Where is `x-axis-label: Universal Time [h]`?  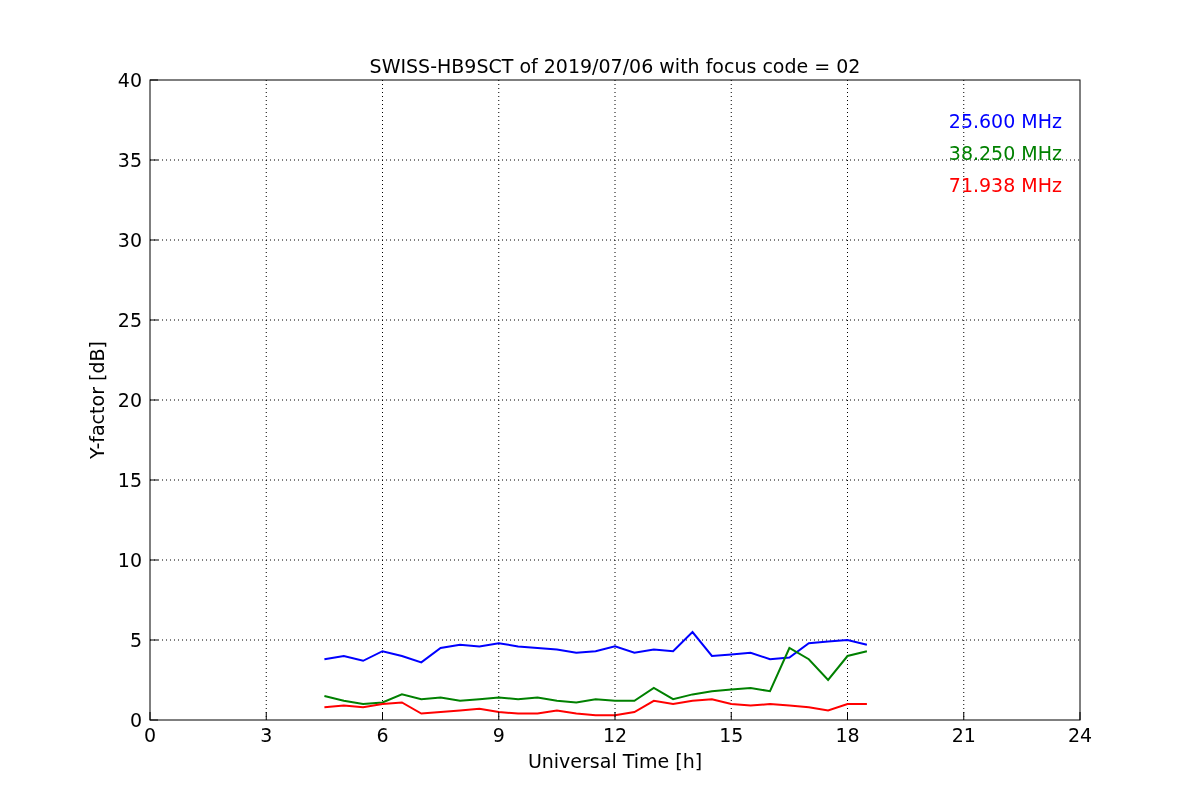 x-axis-label: Universal Time [h] is located at coordinates (615, 761).